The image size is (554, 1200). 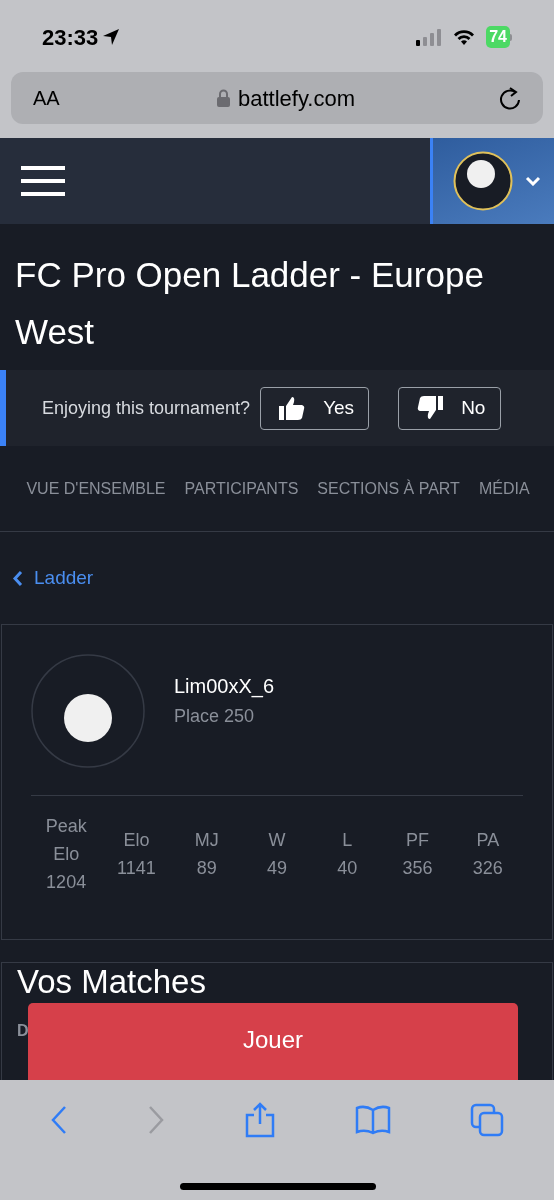 What do you see at coordinates (206, 868) in the screenshot?
I see `stat-value: 89` at bounding box center [206, 868].